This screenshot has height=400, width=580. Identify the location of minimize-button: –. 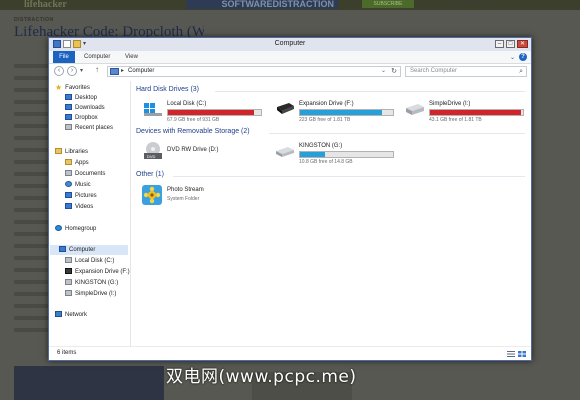
(499, 44).